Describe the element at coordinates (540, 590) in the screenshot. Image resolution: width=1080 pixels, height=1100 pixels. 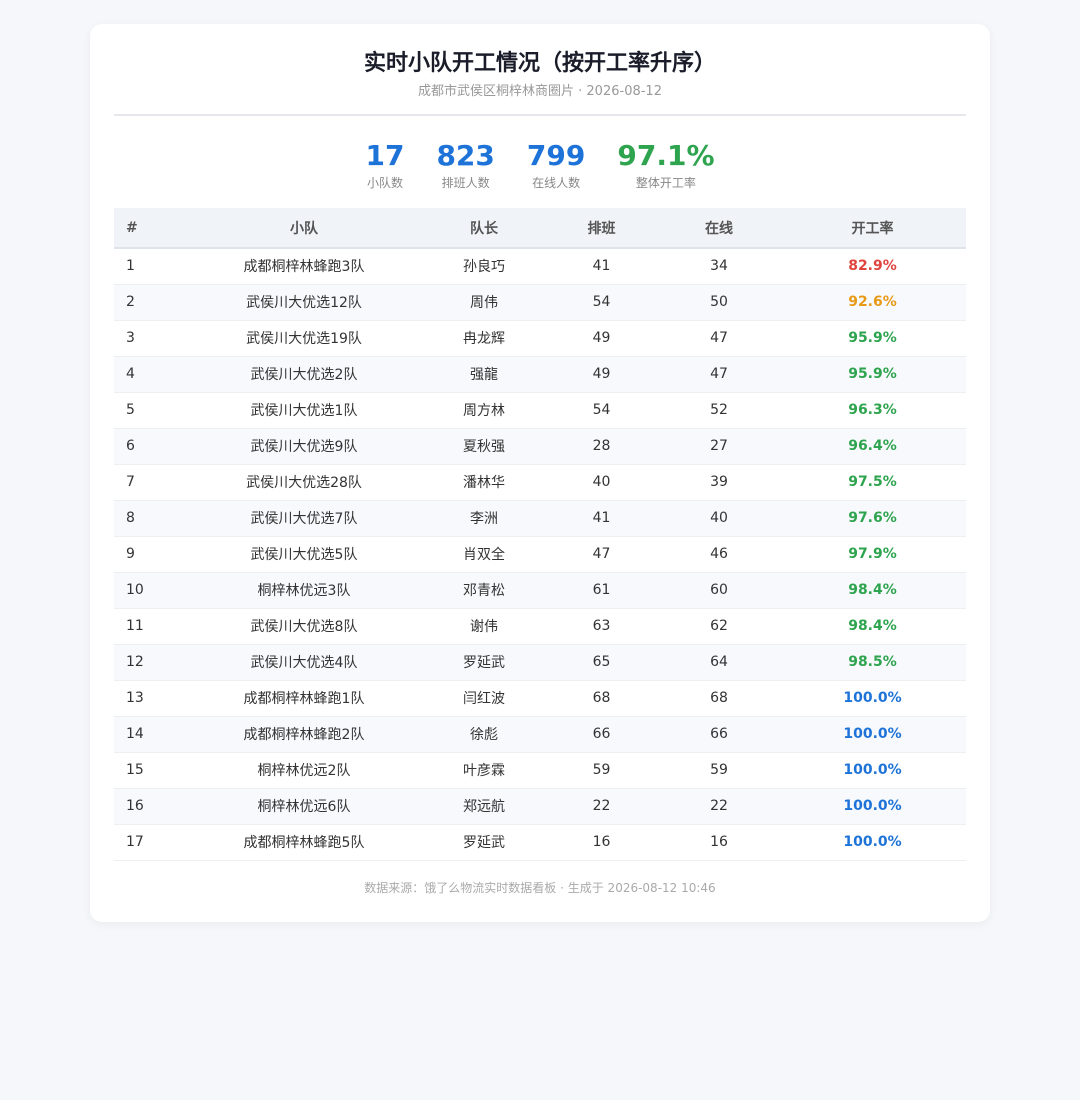
I see `table-row: 10 桐梓林优远3队 邓青松 61 60 98.4%` at that location.